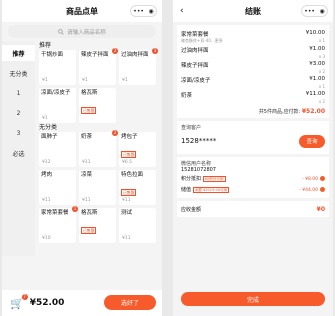 This screenshot has height=316, width=335. What do you see at coordinates (49, 137) in the screenshot?
I see `product-name: 面肺子` at bounding box center [49, 137].